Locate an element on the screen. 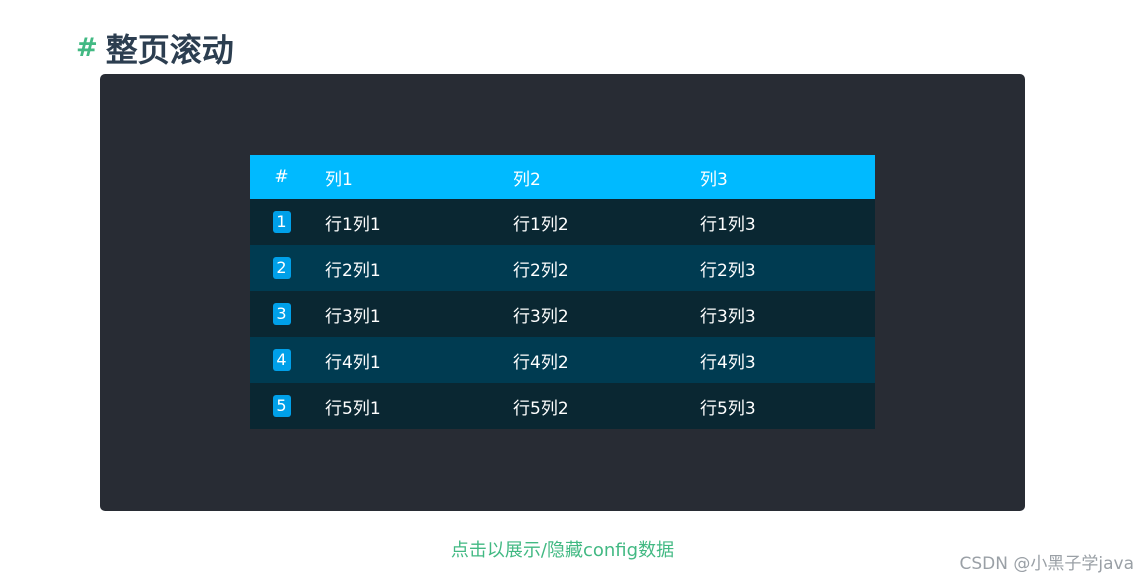 The height and width of the screenshot is (582, 1146). index-badge: 1 is located at coordinates (281, 222).